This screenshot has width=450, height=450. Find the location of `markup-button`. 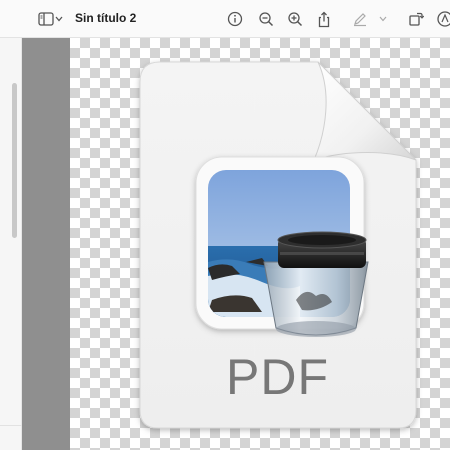

markup-button is located at coordinates (442, 19).